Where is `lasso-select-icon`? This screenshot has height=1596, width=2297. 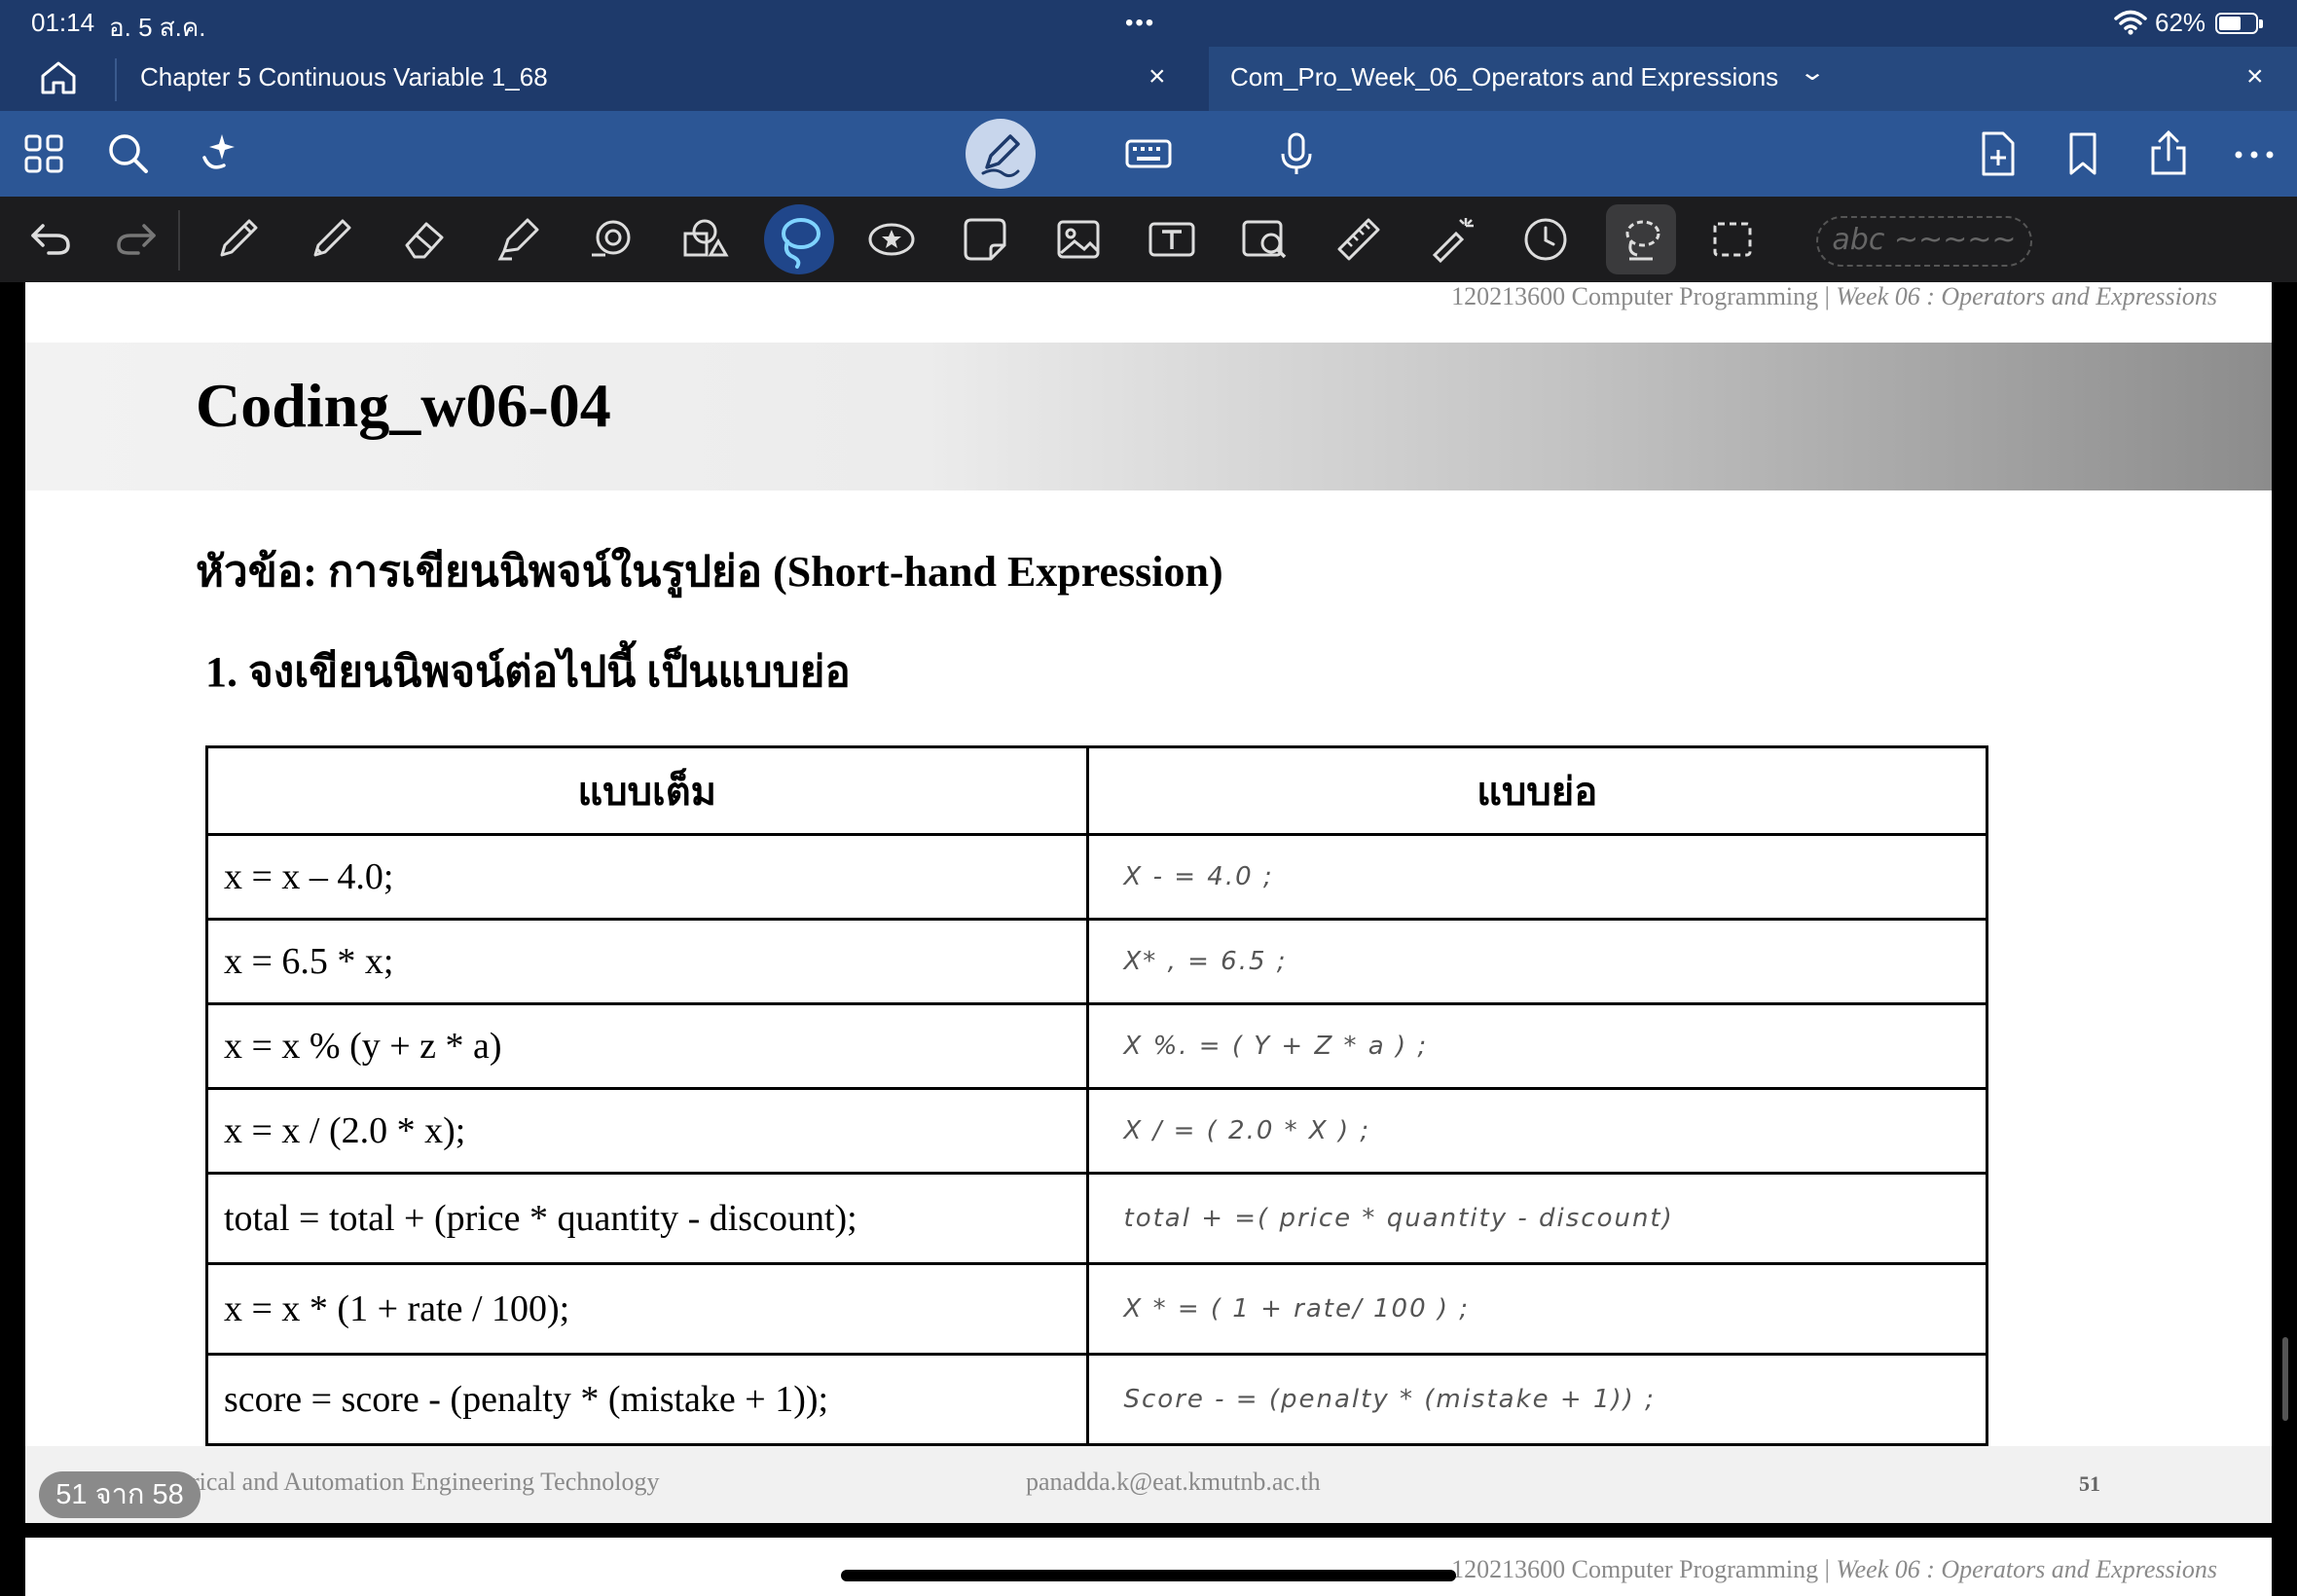
lasso-select-icon is located at coordinates (1643, 240).